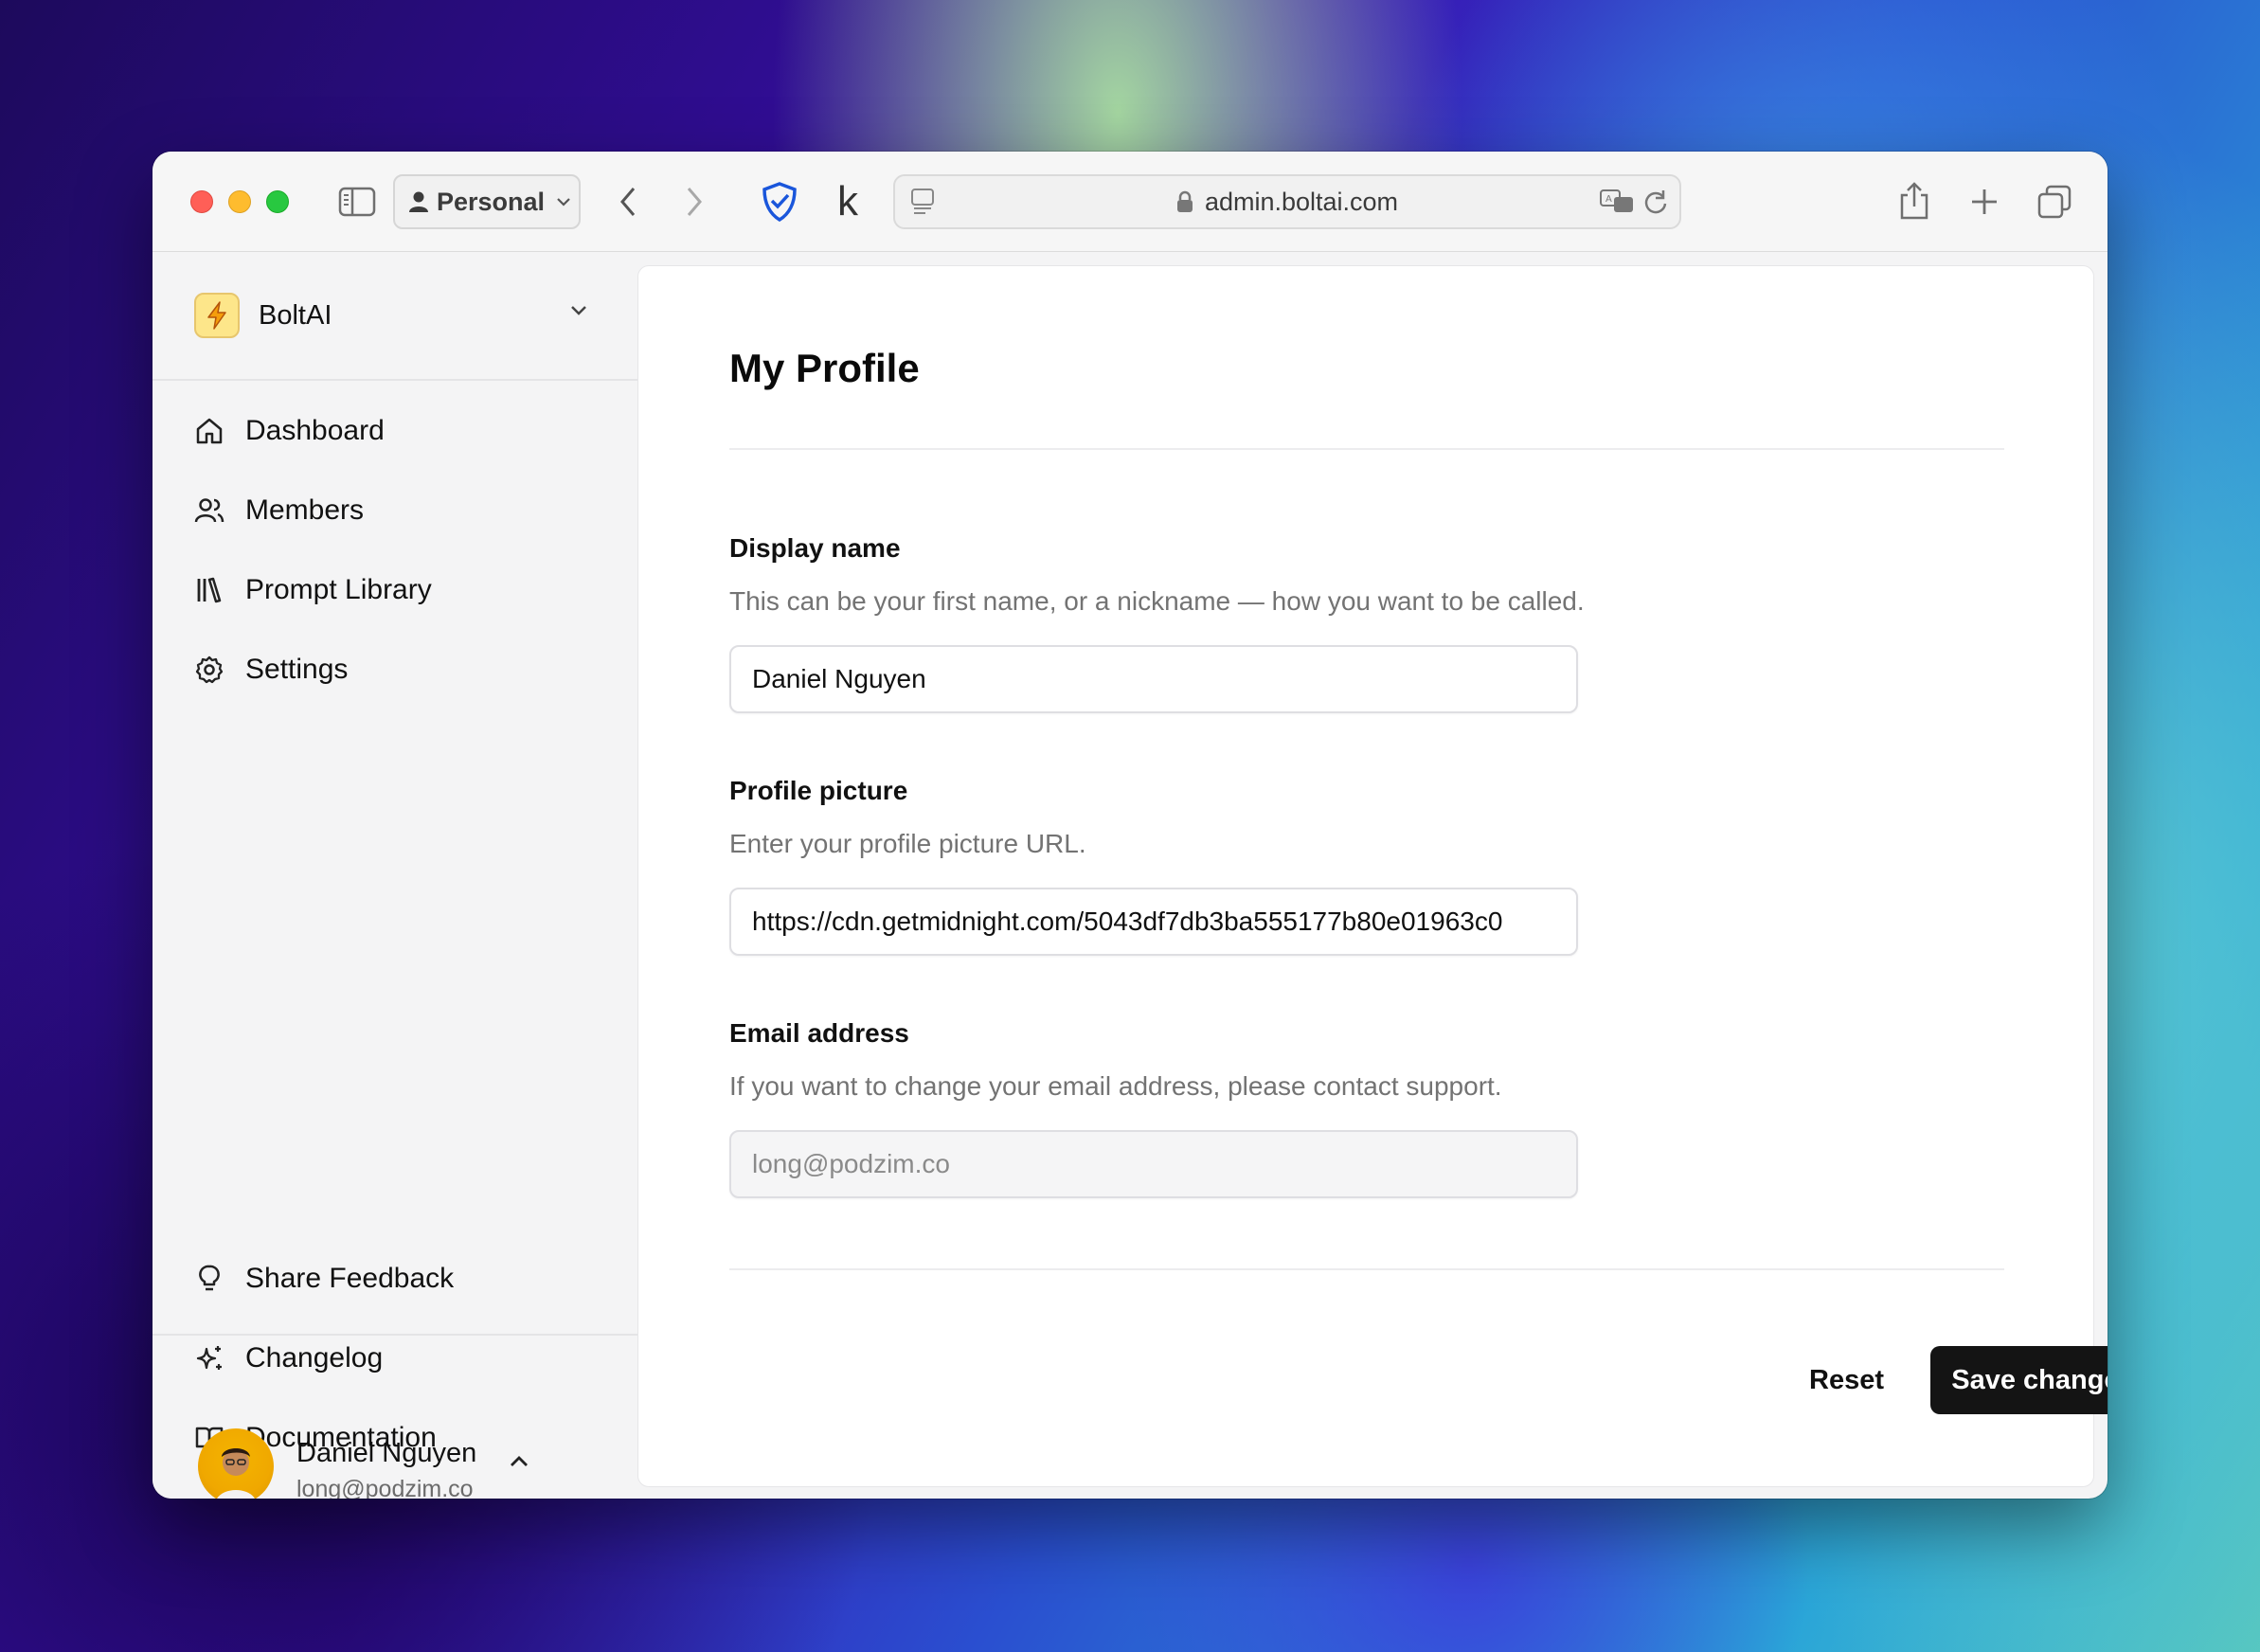 This screenshot has width=2260, height=1652. Describe the element at coordinates (397, 431) in the screenshot. I see `sidebar-item-dashboard: Dashboard` at that location.